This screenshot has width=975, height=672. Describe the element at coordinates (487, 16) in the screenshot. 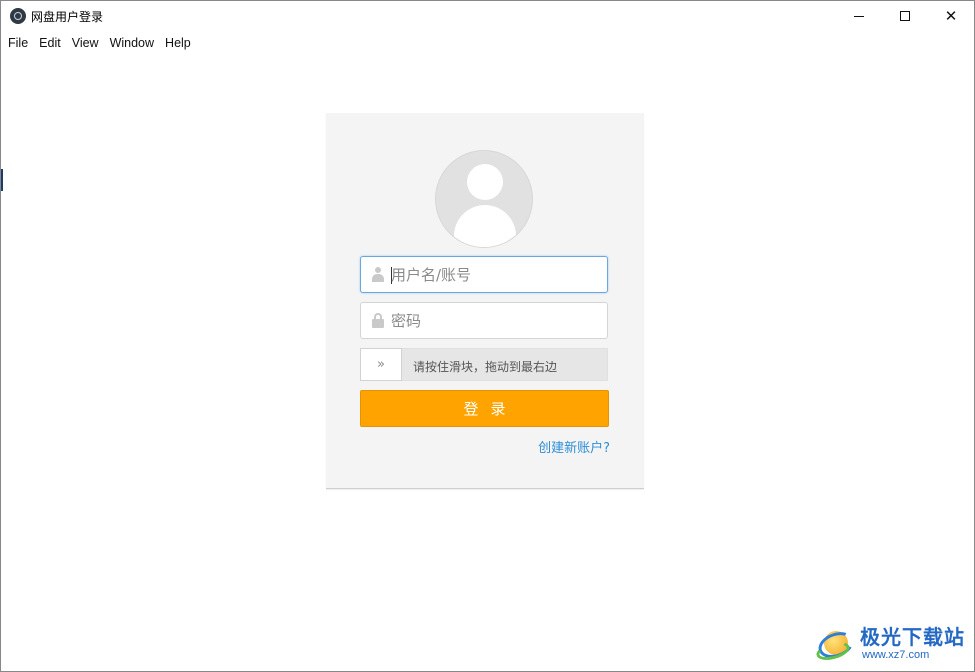

I see `title-bar: 网盘用户登录 ✕` at that location.